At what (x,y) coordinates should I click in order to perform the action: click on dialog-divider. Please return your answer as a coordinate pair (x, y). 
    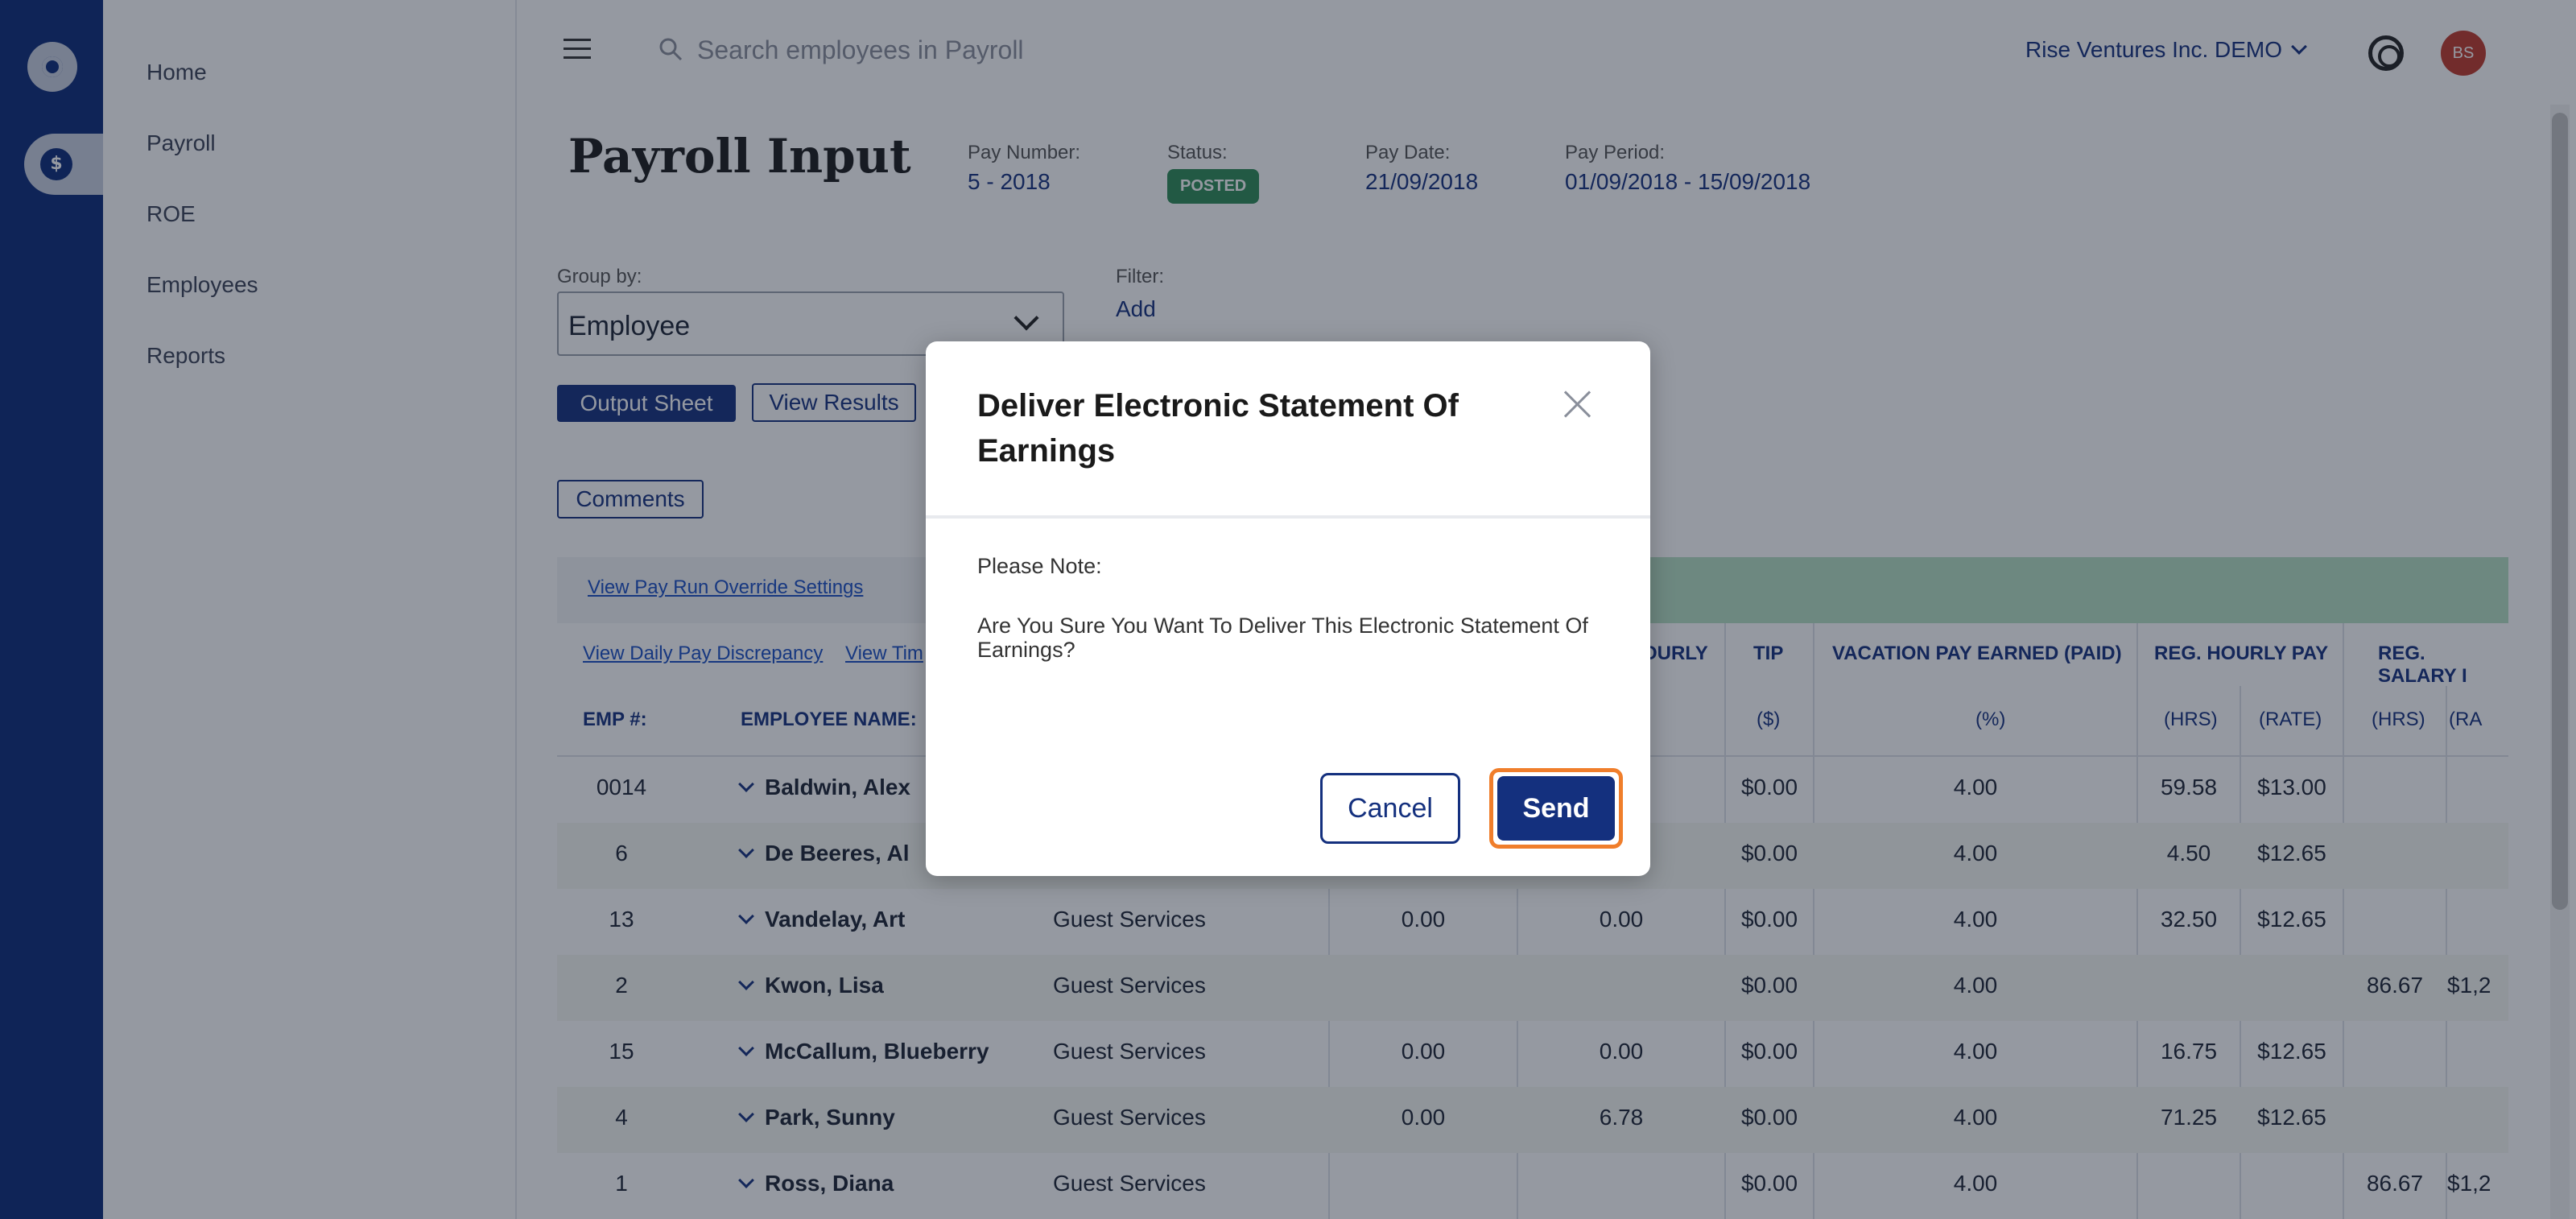
    Looking at the image, I should click on (1288, 517).